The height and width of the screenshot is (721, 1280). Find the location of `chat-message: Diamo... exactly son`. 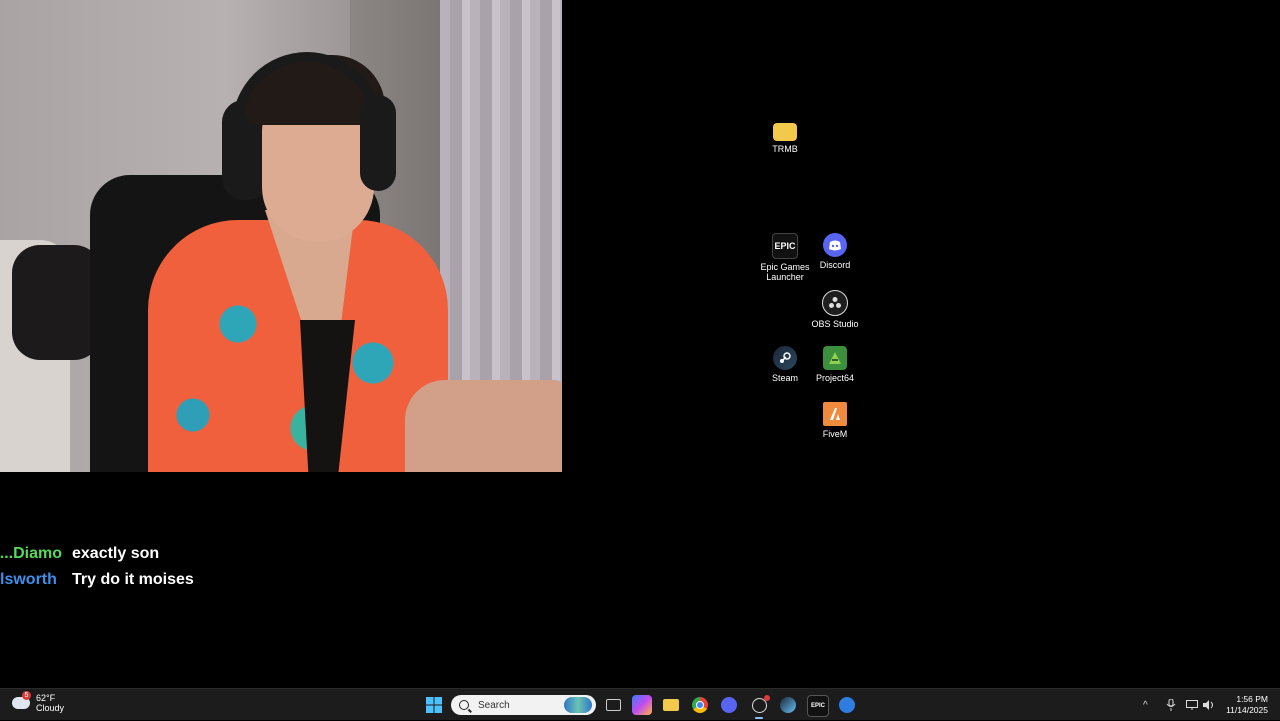

chat-message: Diamo... exactly son is located at coordinates (97, 554).